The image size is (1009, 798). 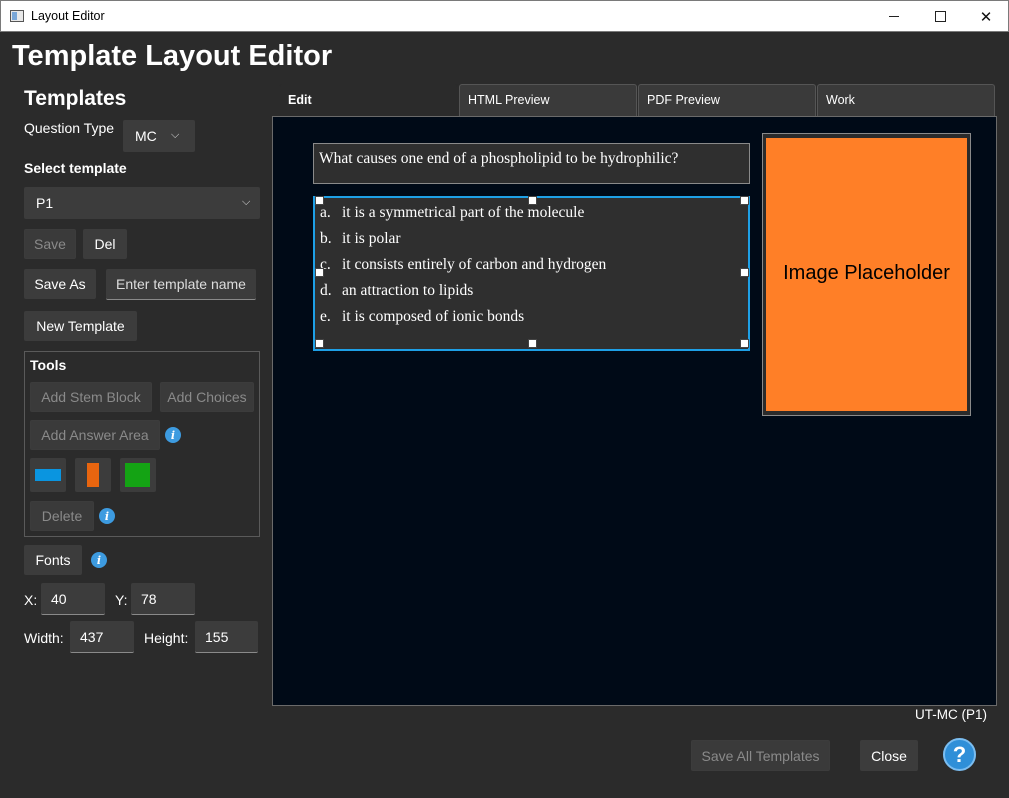 I want to click on template-dropdown: P1 ⌵, so click(x=142, y=203).